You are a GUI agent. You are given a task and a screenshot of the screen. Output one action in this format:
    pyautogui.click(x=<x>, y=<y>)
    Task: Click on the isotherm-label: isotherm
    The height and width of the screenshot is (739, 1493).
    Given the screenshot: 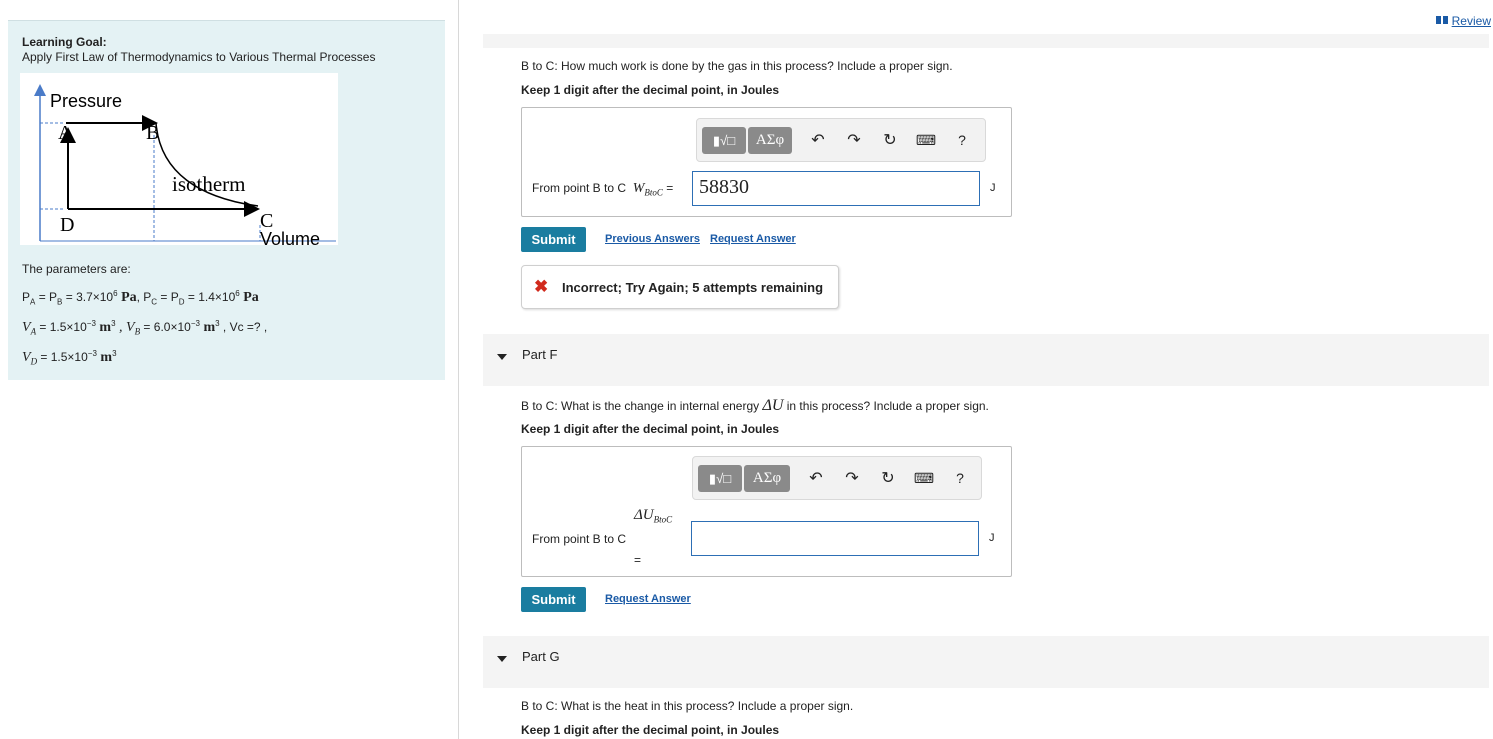 What is the action you would take?
    pyautogui.click(x=209, y=184)
    